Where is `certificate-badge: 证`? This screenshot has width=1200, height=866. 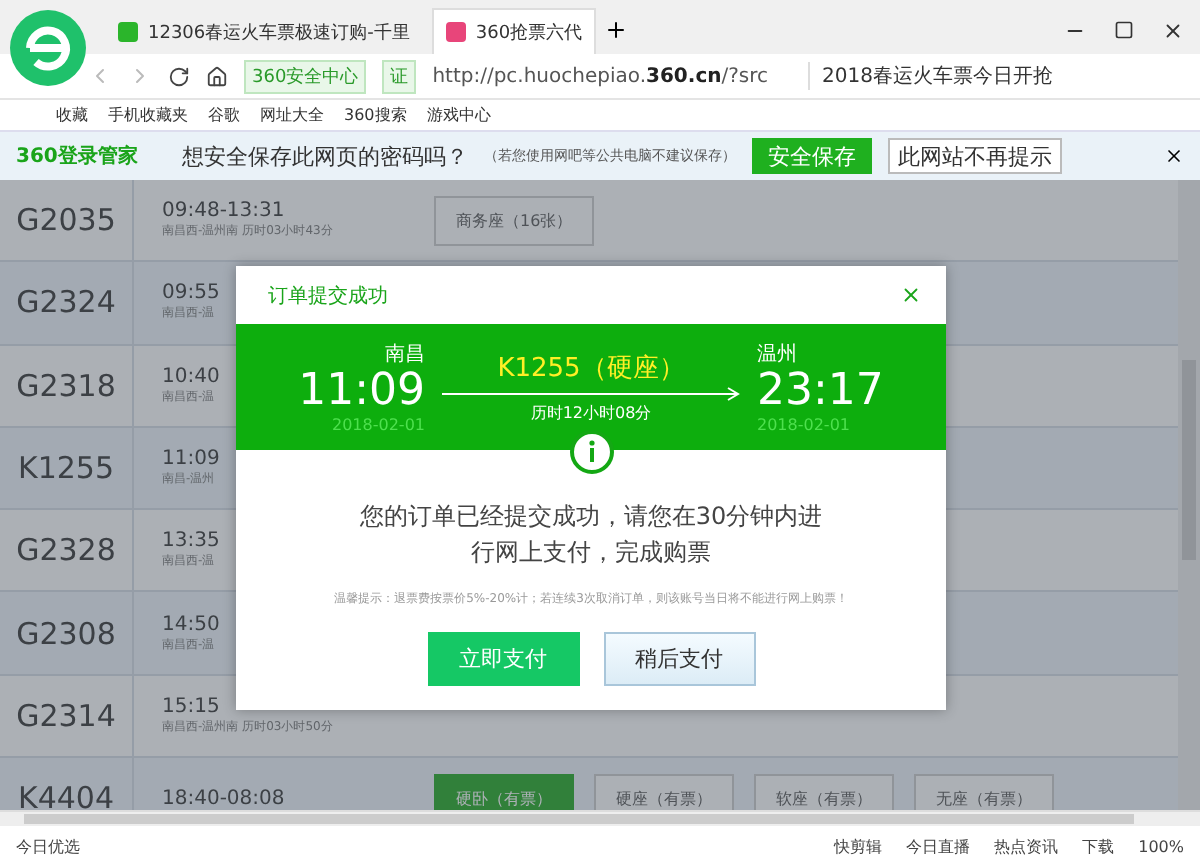 certificate-badge: 证 is located at coordinates (399, 76).